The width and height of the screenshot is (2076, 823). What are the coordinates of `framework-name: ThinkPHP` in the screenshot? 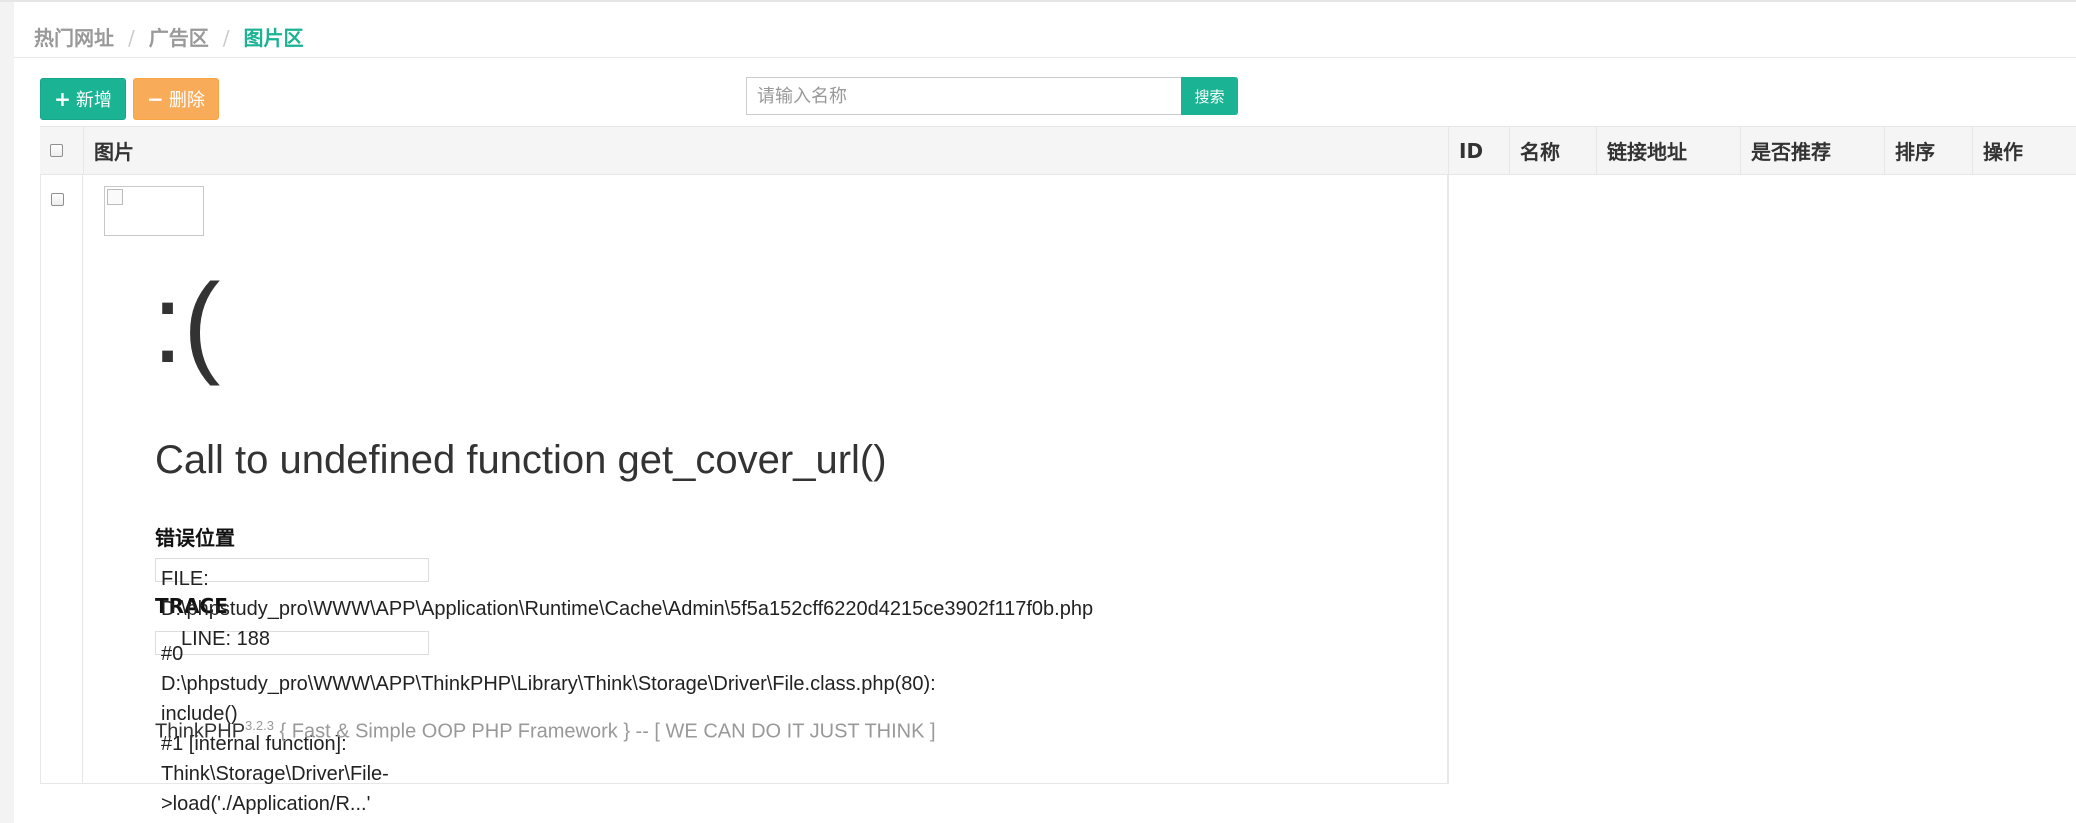 It's located at (200, 731).